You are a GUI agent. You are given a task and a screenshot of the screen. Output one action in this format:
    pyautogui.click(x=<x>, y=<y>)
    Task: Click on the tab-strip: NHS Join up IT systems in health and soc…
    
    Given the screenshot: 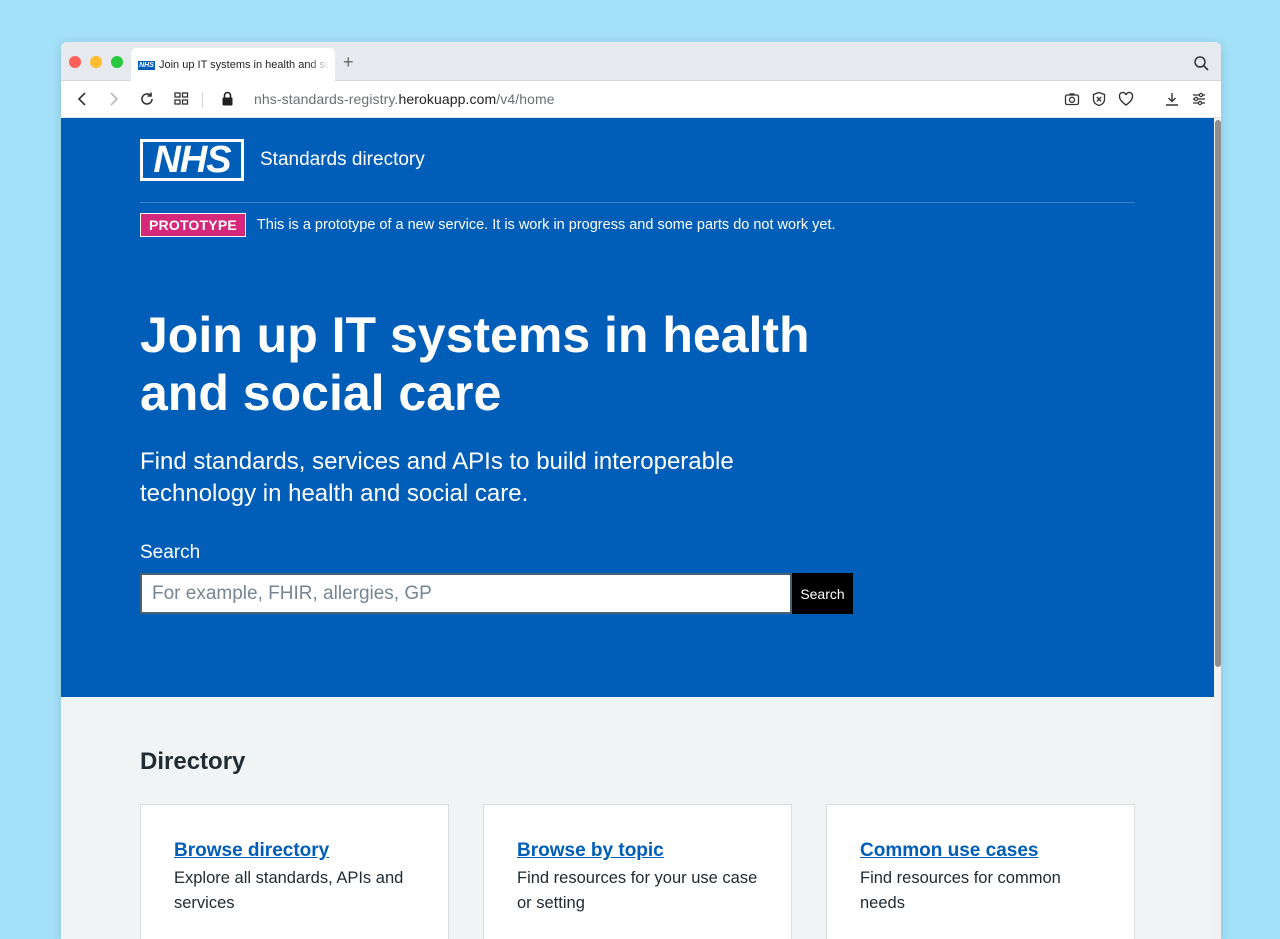 What is the action you would take?
    pyautogui.click(x=641, y=62)
    